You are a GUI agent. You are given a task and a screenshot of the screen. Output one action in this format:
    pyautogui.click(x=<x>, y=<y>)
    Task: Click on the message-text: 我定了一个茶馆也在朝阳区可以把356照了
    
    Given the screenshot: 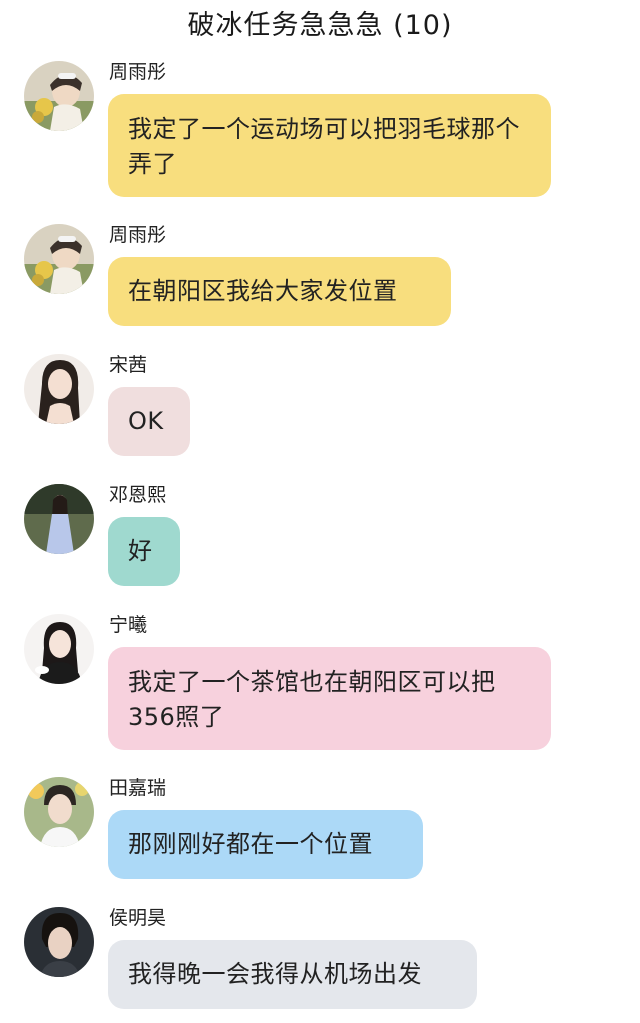 What is the action you would take?
    pyautogui.click(x=312, y=699)
    